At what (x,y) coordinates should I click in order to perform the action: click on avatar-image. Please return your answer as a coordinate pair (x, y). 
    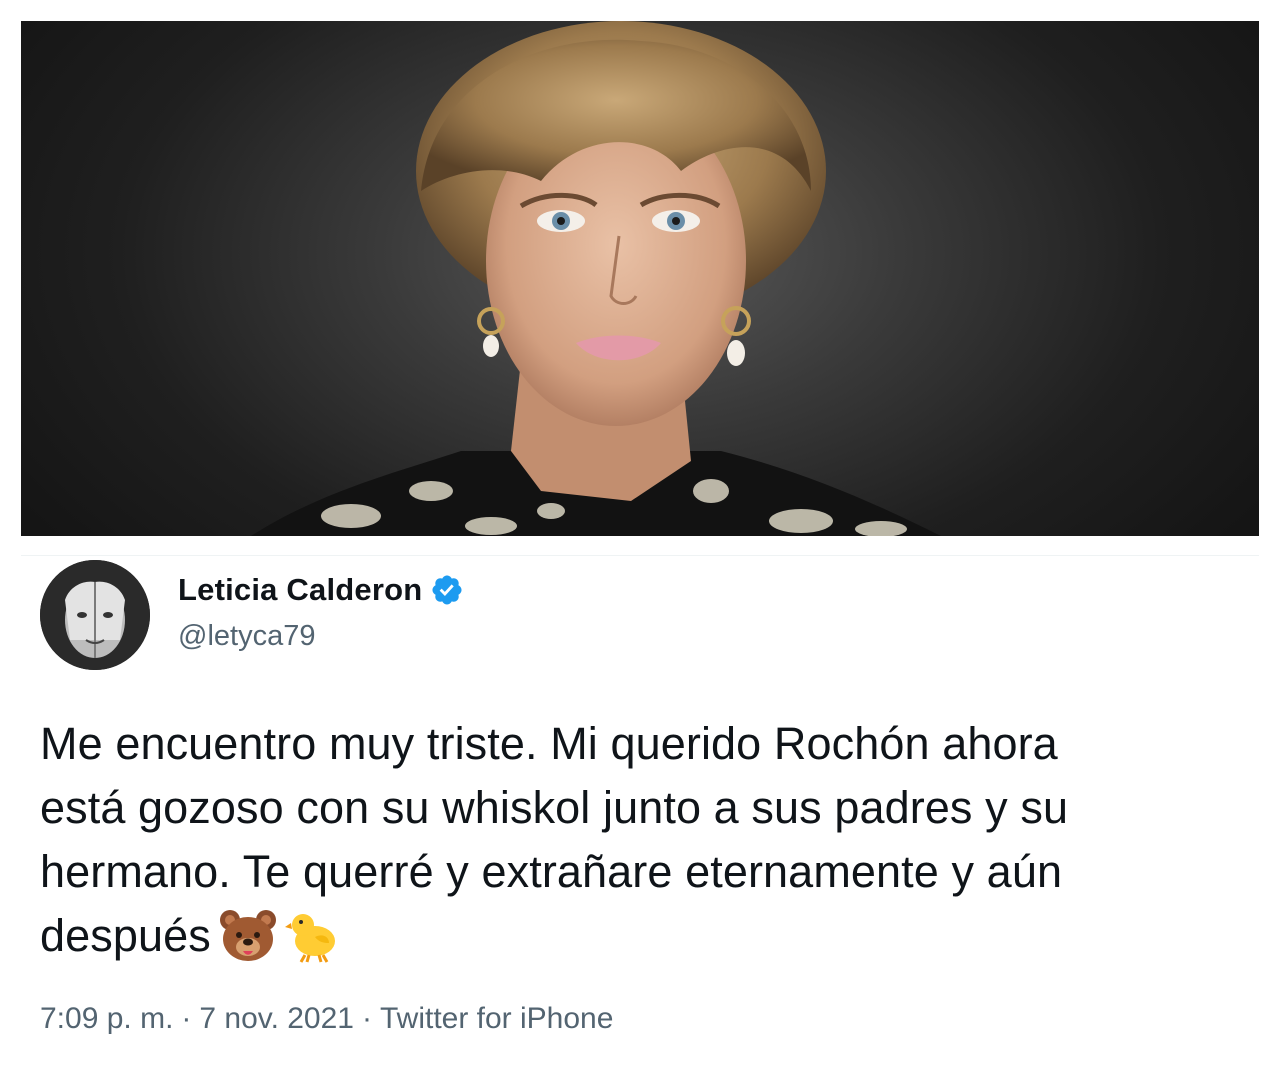
    Looking at the image, I should click on (95, 615).